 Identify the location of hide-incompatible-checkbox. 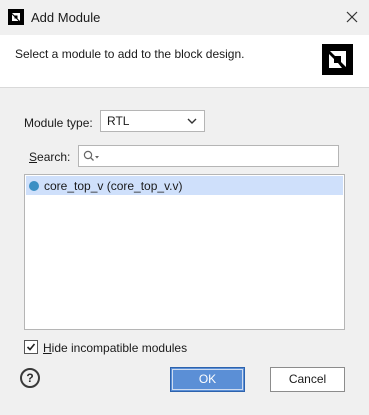
(31, 347).